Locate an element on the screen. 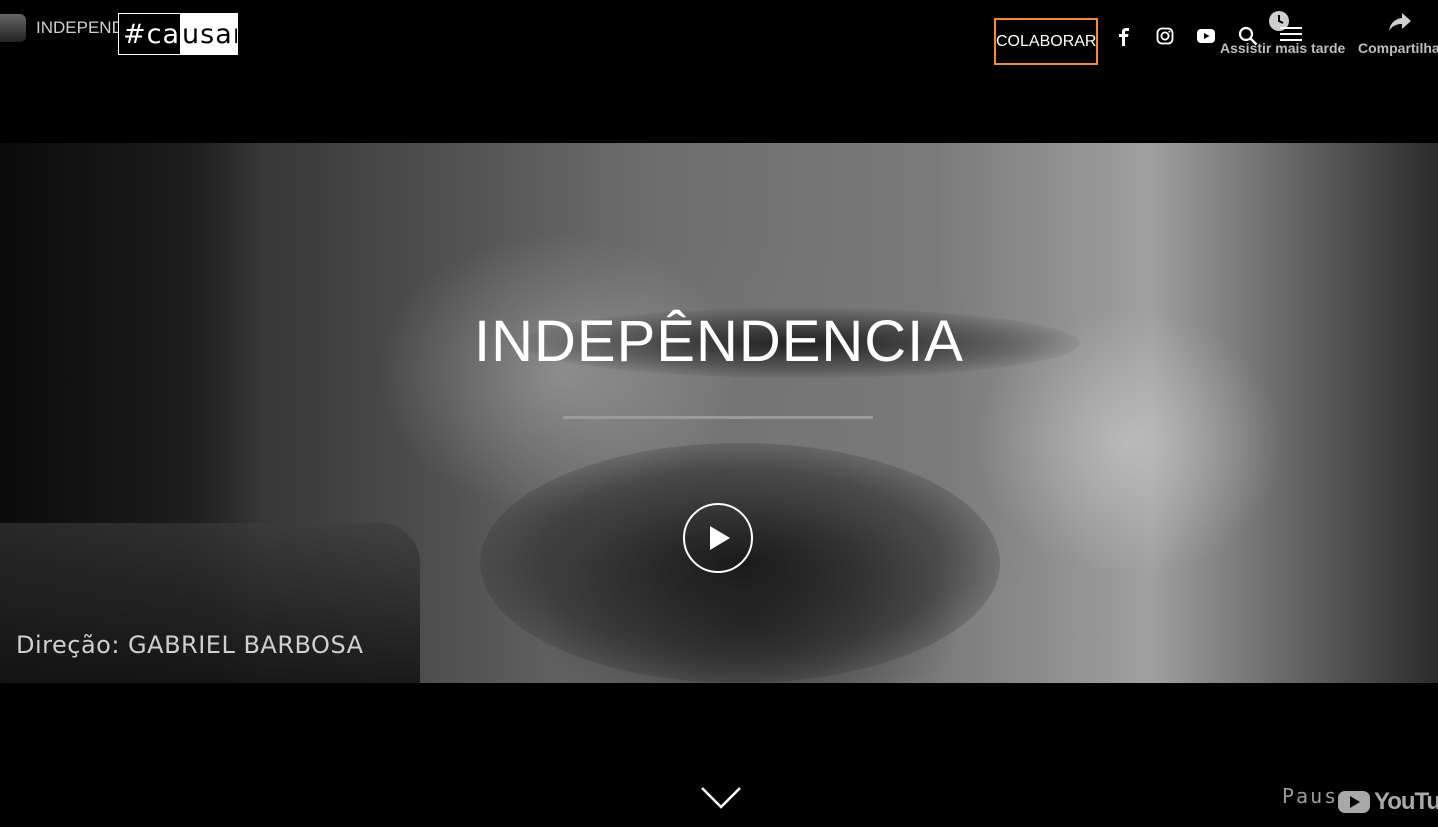 Image resolution: width=1438 pixels, height=827 pixels. youtube-logo-icon is located at coordinates (1354, 802).